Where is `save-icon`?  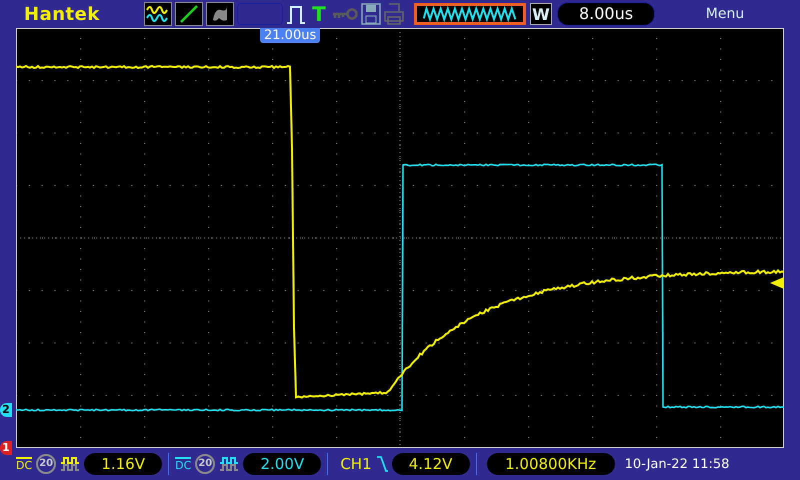 save-icon is located at coordinates (371, 14).